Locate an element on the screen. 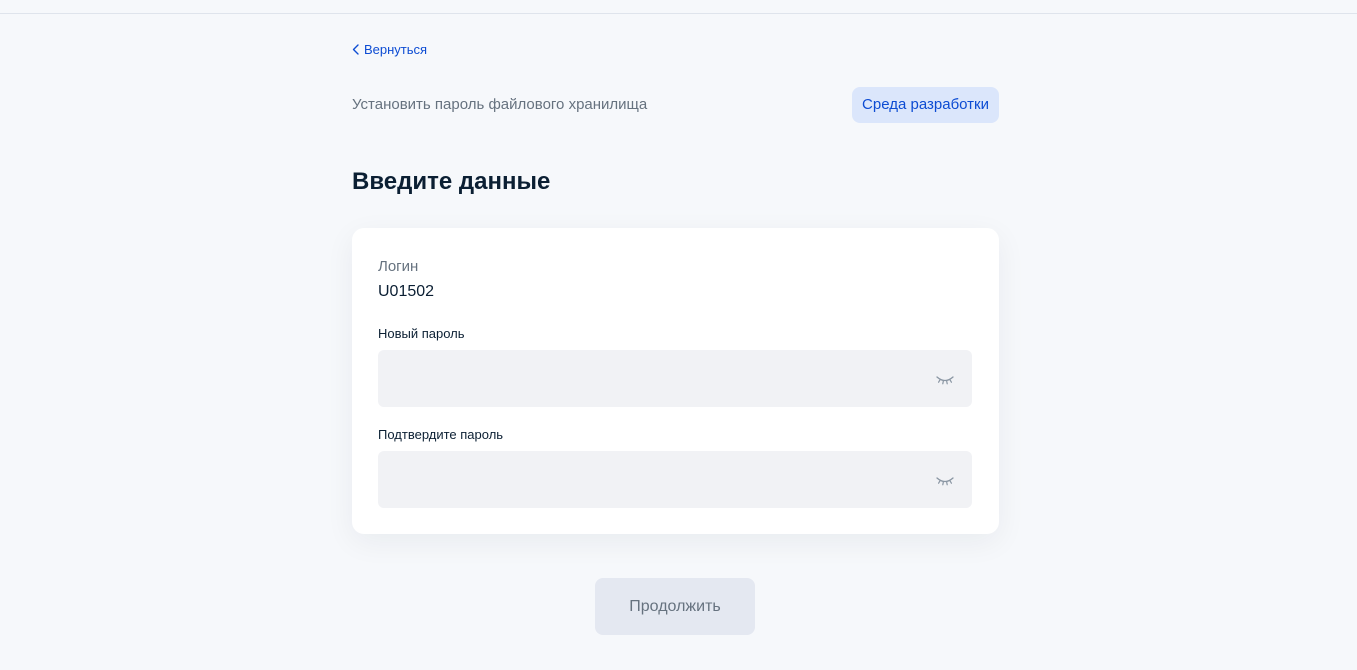  back-link-label: Вернуться is located at coordinates (396, 49).